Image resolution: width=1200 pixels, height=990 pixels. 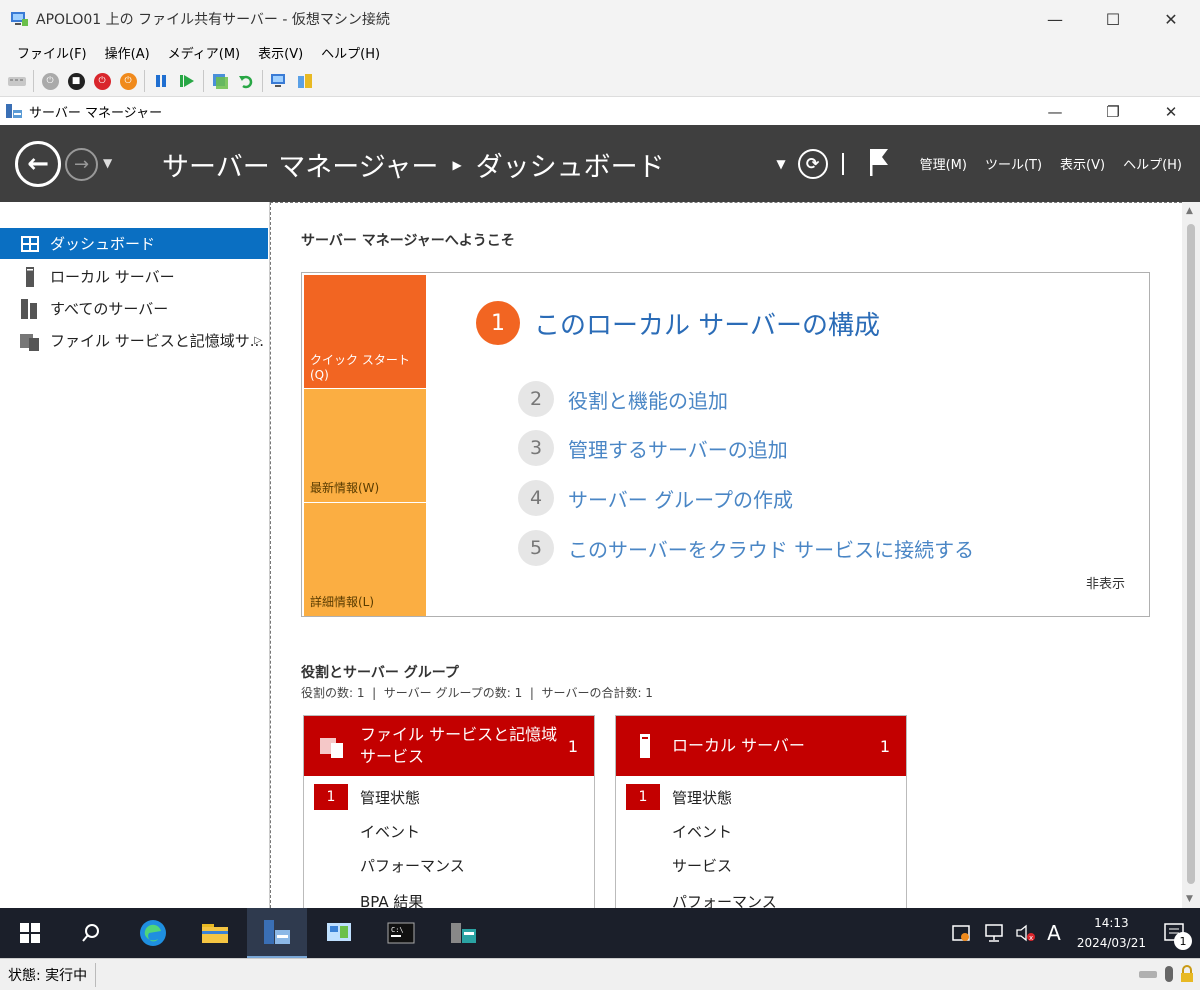 What do you see at coordinates (1189, 211) in the screenshot?
I see `scroll-up-icon: ▲` at bounding box center [1189, 211].